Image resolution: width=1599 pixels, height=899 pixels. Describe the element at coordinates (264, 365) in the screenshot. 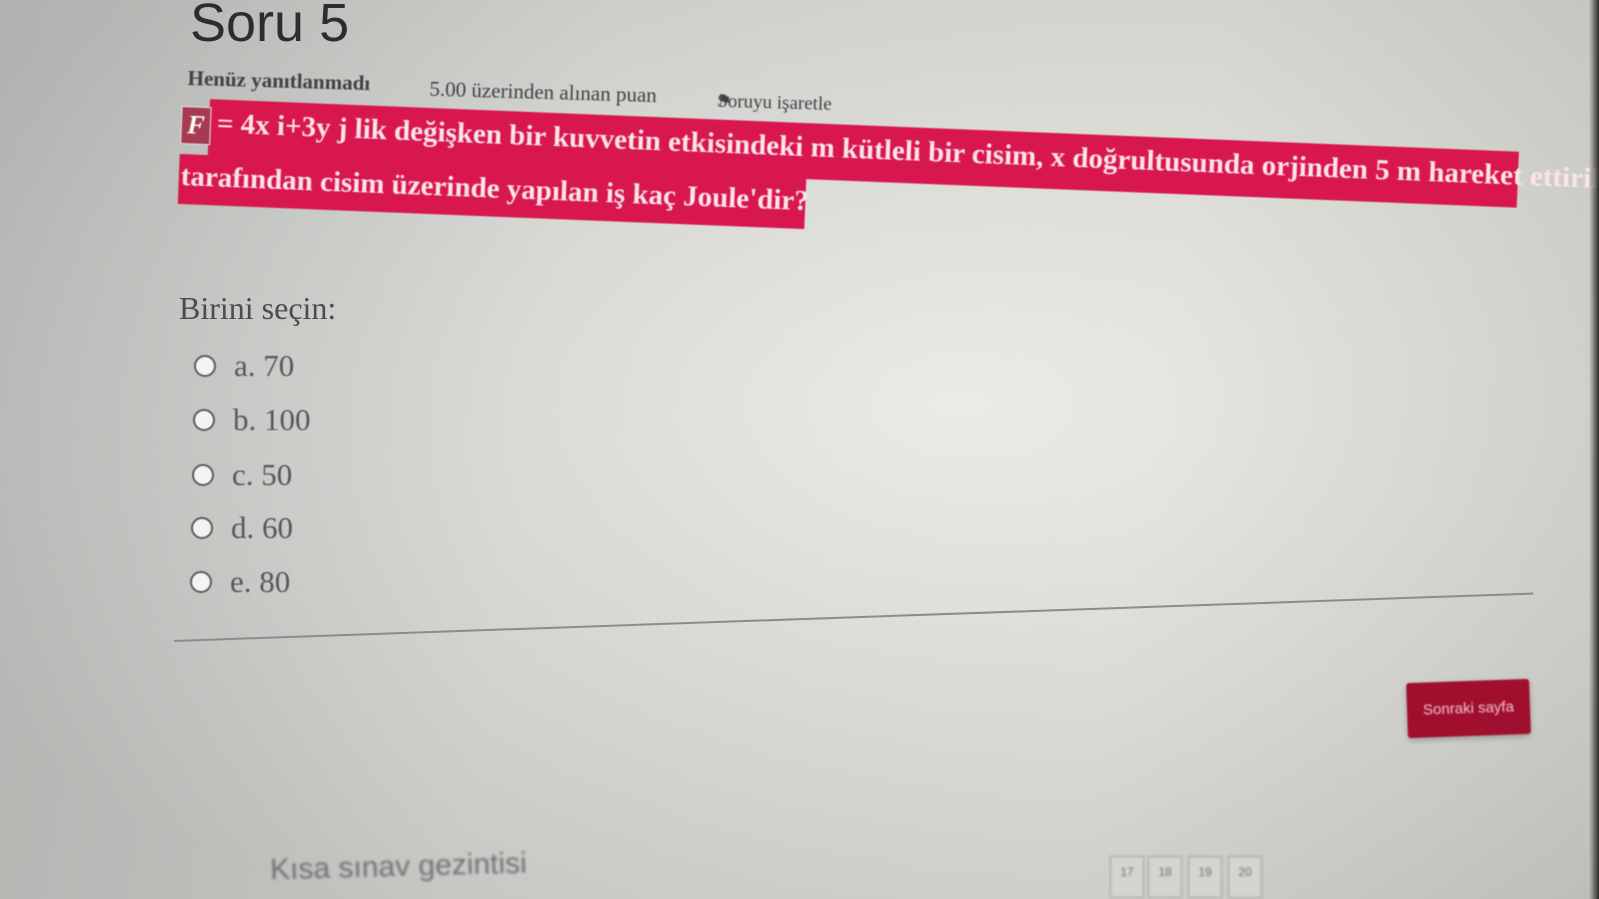

I see `answer-option-label: a. 70` at that location.